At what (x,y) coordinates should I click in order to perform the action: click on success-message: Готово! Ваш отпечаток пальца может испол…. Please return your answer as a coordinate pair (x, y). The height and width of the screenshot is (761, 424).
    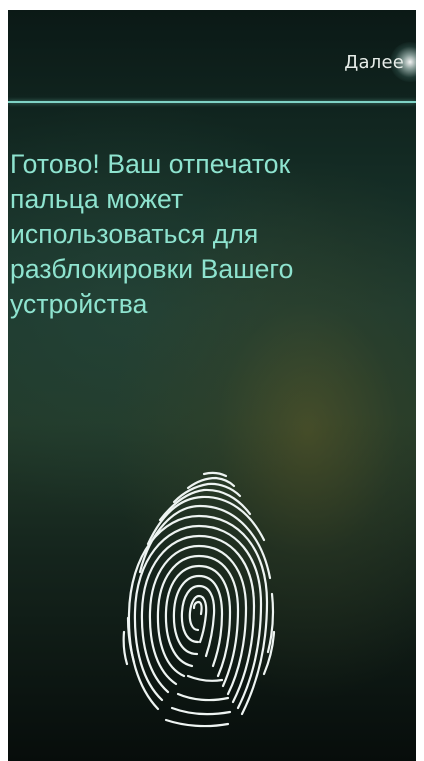
    Looking at the image, I should click on (152, 234).